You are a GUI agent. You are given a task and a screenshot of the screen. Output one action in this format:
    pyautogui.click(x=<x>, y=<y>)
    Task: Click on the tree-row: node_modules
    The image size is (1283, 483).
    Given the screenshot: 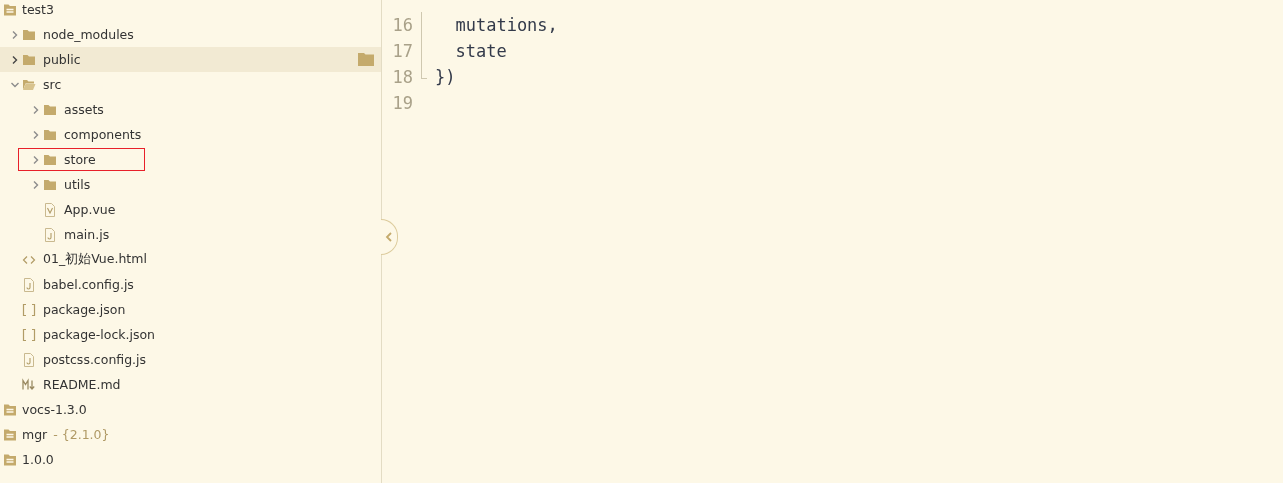 What is the action you would take?
    pyautogui.click(x=190, y=34)
    